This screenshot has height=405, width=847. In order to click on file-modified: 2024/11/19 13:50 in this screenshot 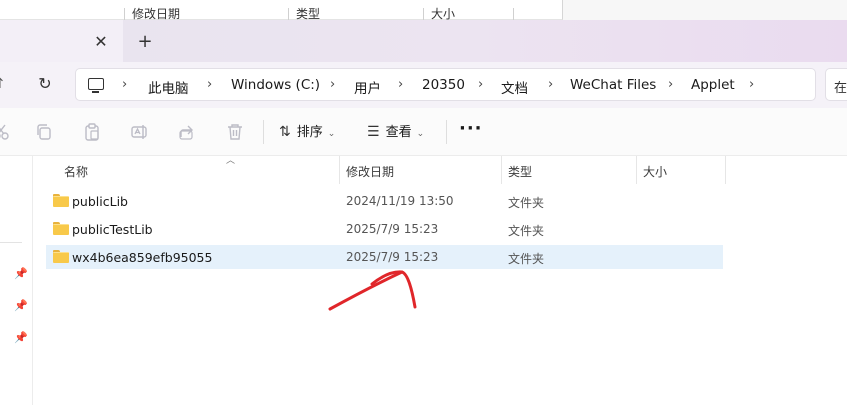, I will do `click(400, 201)`.